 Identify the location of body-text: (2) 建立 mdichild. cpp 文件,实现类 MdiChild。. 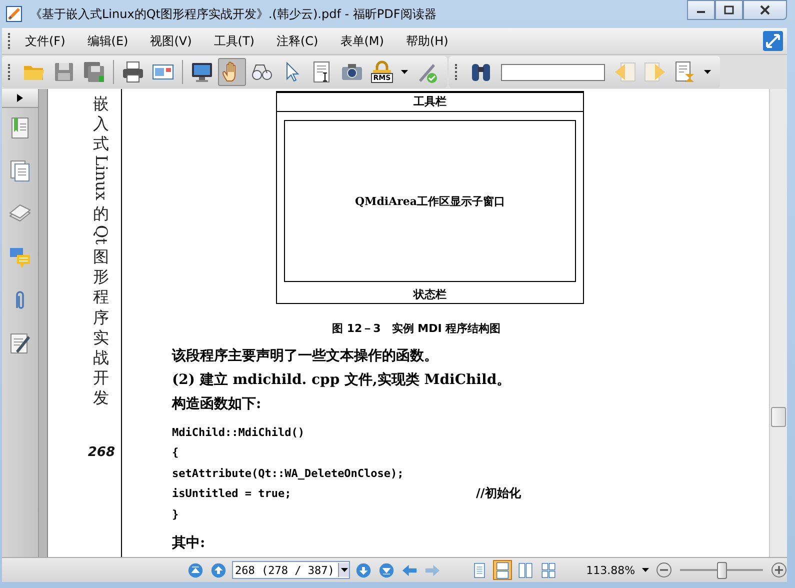
(341, 380).